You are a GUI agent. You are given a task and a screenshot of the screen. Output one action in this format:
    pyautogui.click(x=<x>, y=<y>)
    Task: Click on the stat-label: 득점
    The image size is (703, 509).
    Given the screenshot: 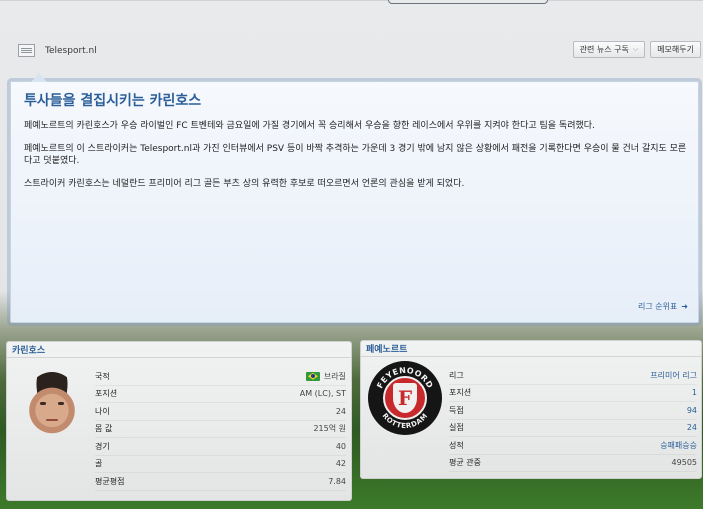 What is the action you would take?
    pyautogui.click(x=456, y=410)
    